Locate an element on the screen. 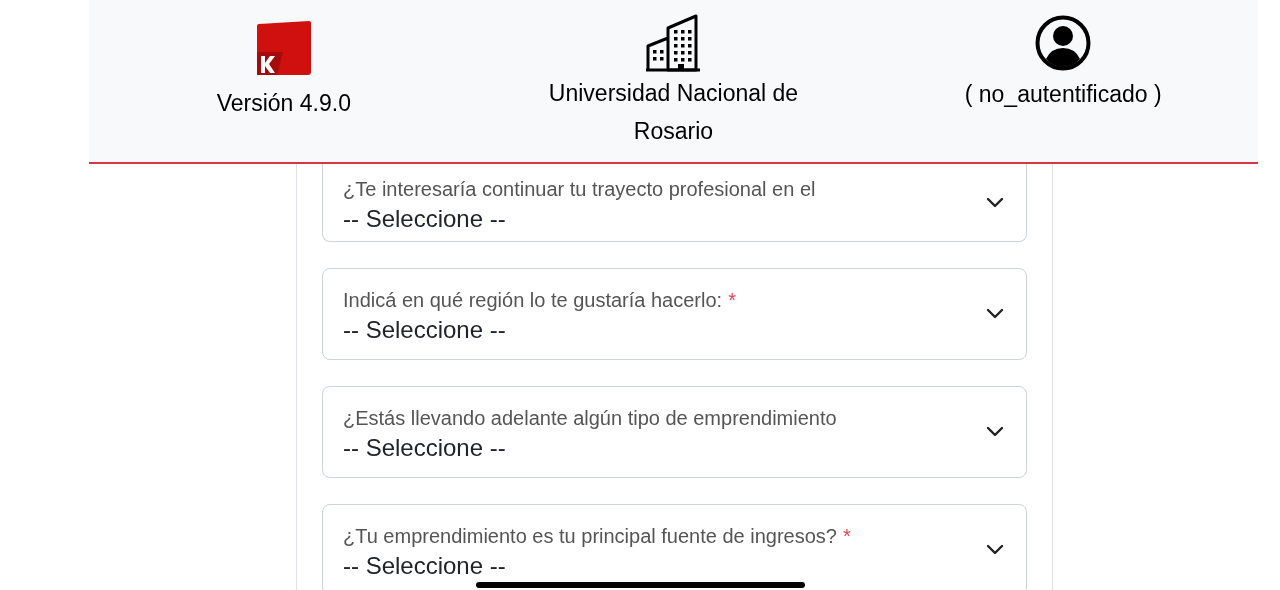 The image size is (1280, 590). institution-label: Universidad Nacional de Rosario is located at coordinates (673, 112).